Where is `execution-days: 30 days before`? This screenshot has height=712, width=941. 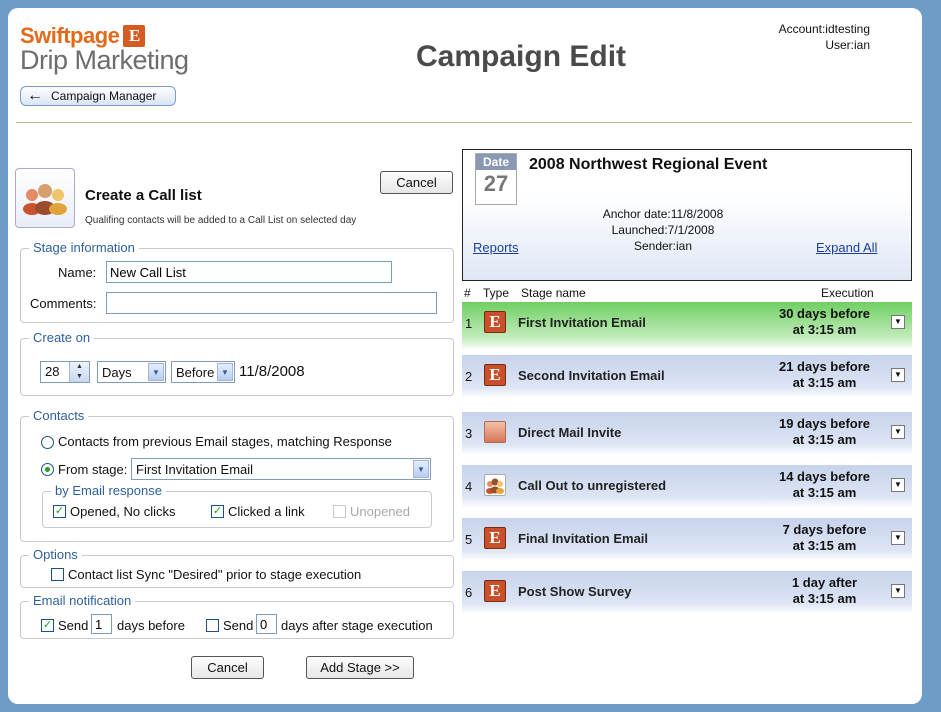 execution-days: 30 days before is located at coordinates (824, 313).